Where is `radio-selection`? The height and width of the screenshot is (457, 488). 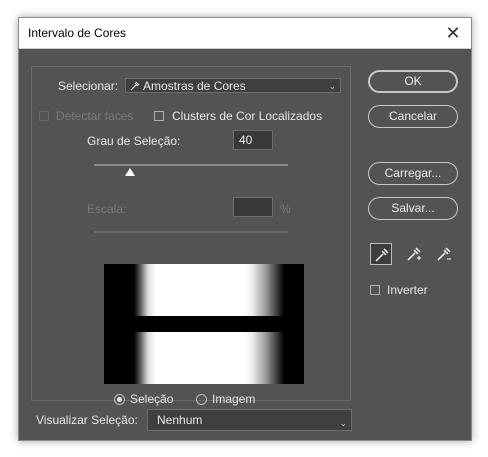
radio-selection is located at coordinates (119, 399).